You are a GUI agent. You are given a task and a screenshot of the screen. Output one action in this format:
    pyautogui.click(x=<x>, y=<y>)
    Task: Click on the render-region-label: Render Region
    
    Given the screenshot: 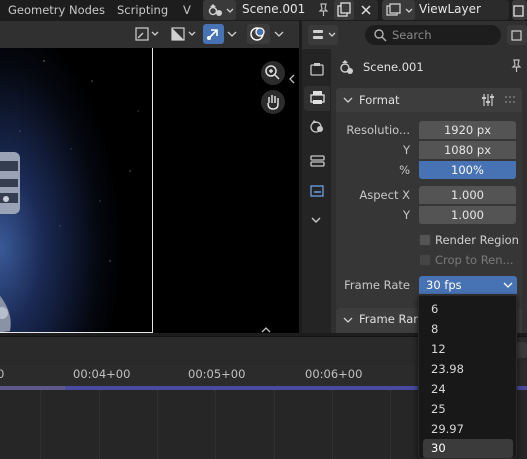 What is the action you would take?
    pyautogui.click(x=477, y=240)
    